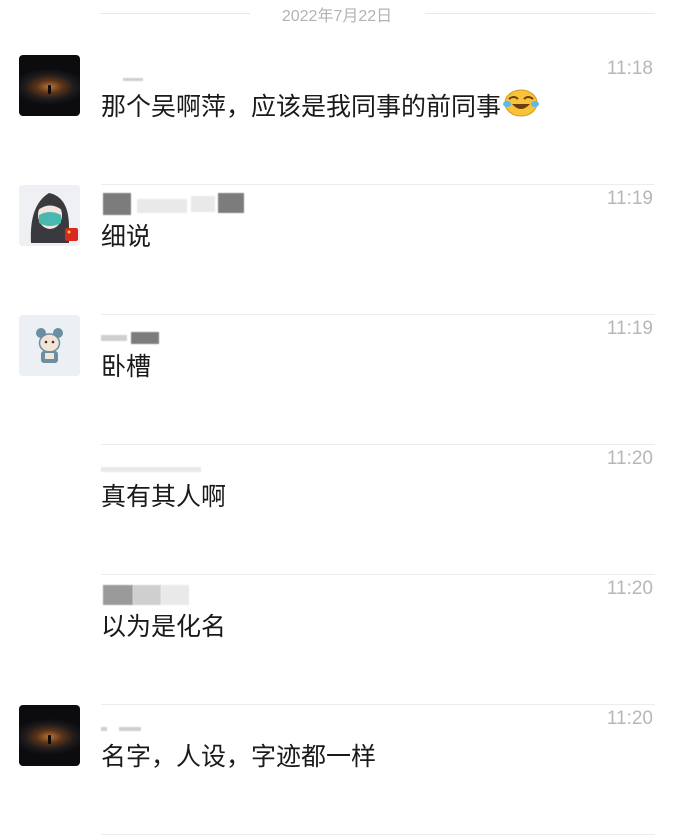  Describe the element at coordinates (175, 13) in the screenshot. I see `divider-line-left` at that location.